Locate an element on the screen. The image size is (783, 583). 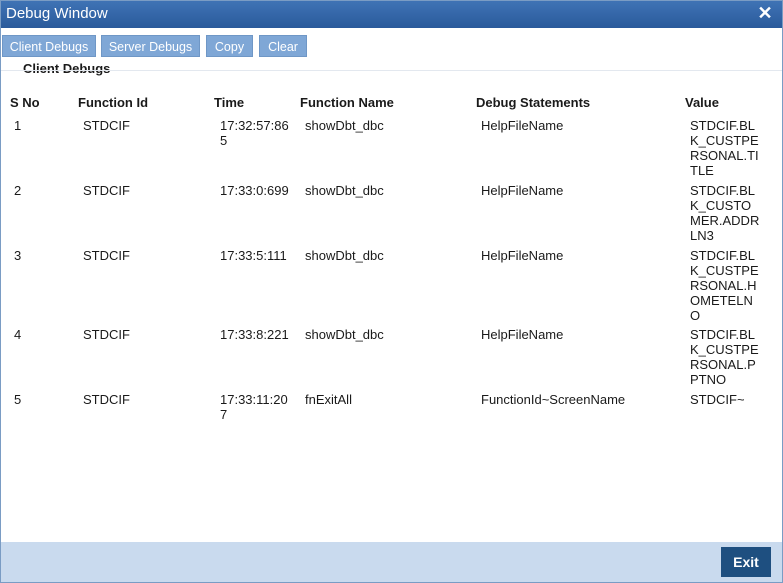
cell-time: 17:33:5:111 is located at coordinates (253, 255).